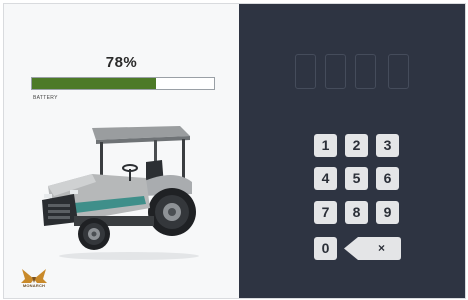  Describe the element at coordinates (34, 285) in the screenshot. I see `brand-name: MONARCH` at that location.